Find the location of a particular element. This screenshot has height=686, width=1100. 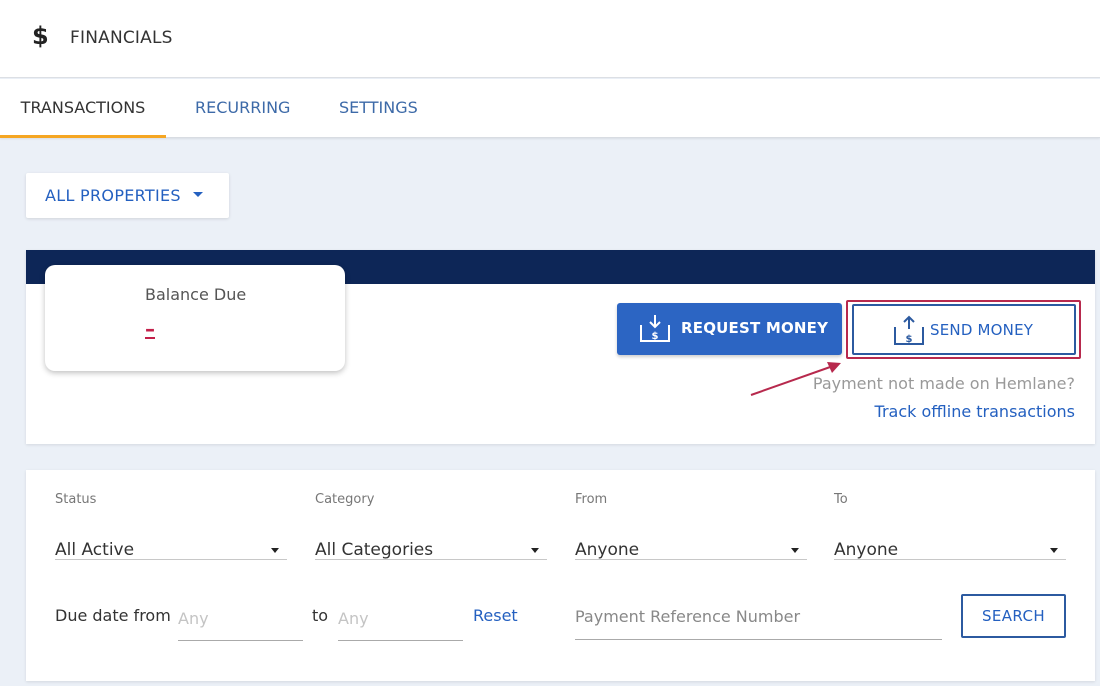

property-dropdown-label: ALL PROPERTIES is located at coordinates (113, 195).